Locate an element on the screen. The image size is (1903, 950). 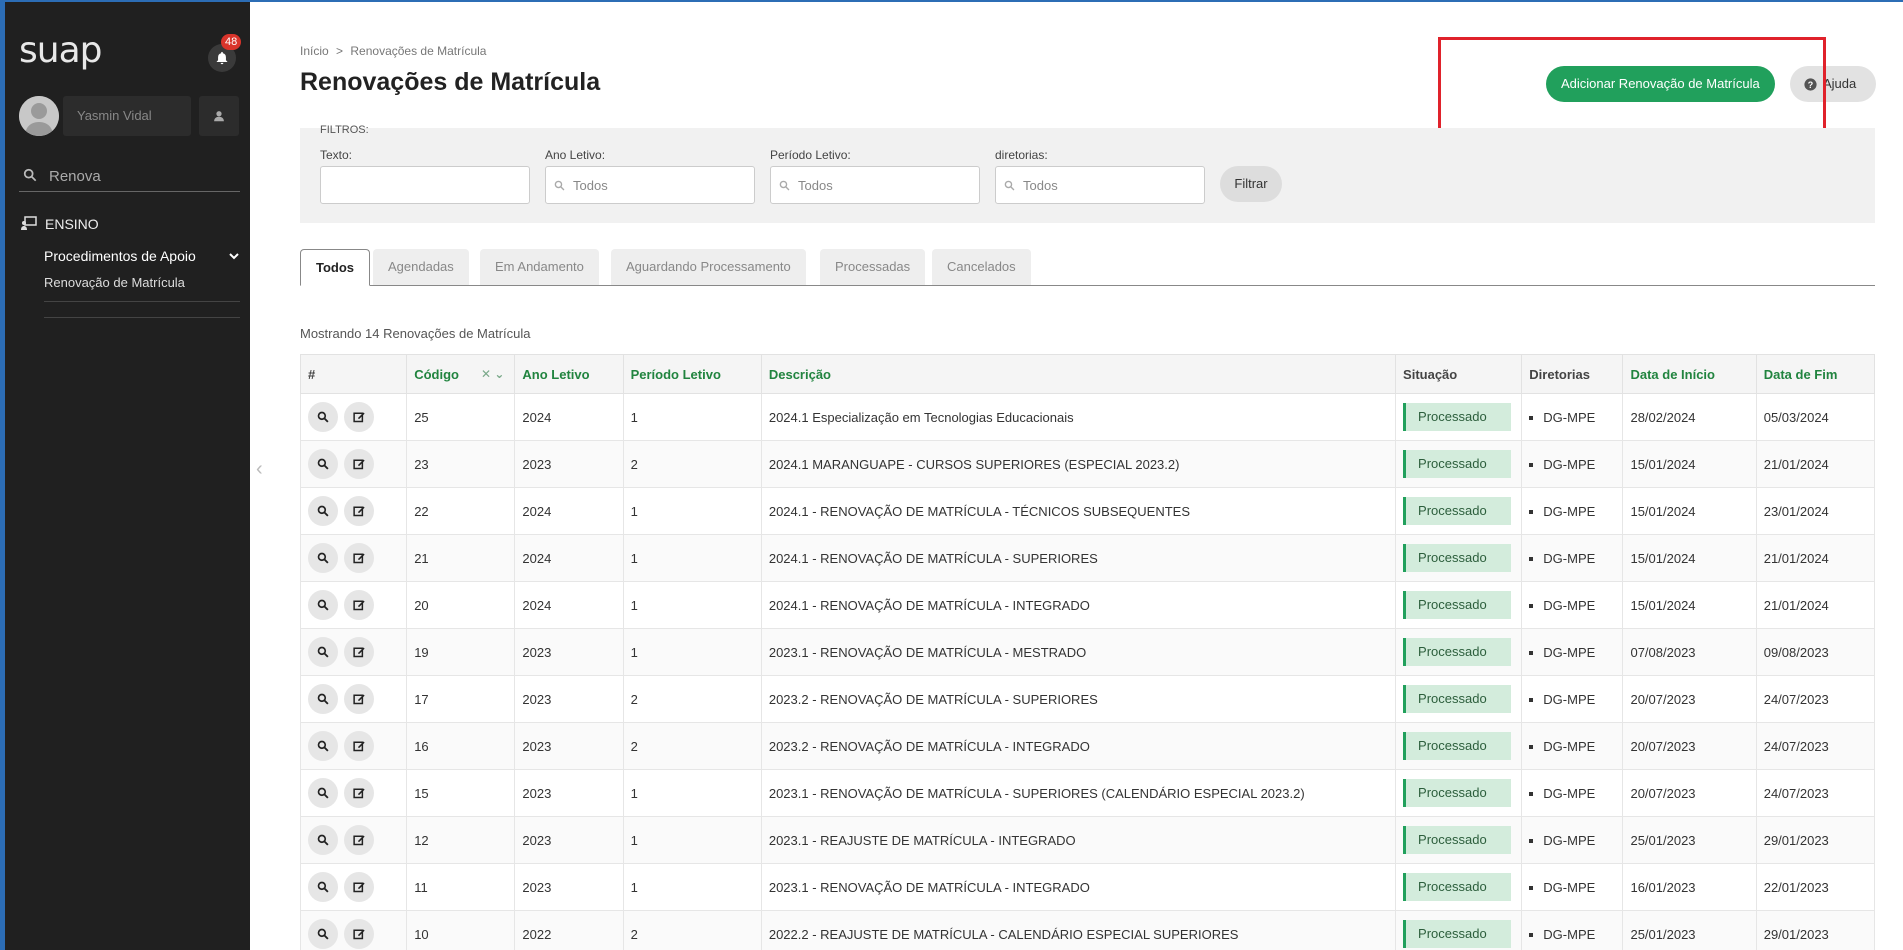
avatar is located at coordinates (39, 116).